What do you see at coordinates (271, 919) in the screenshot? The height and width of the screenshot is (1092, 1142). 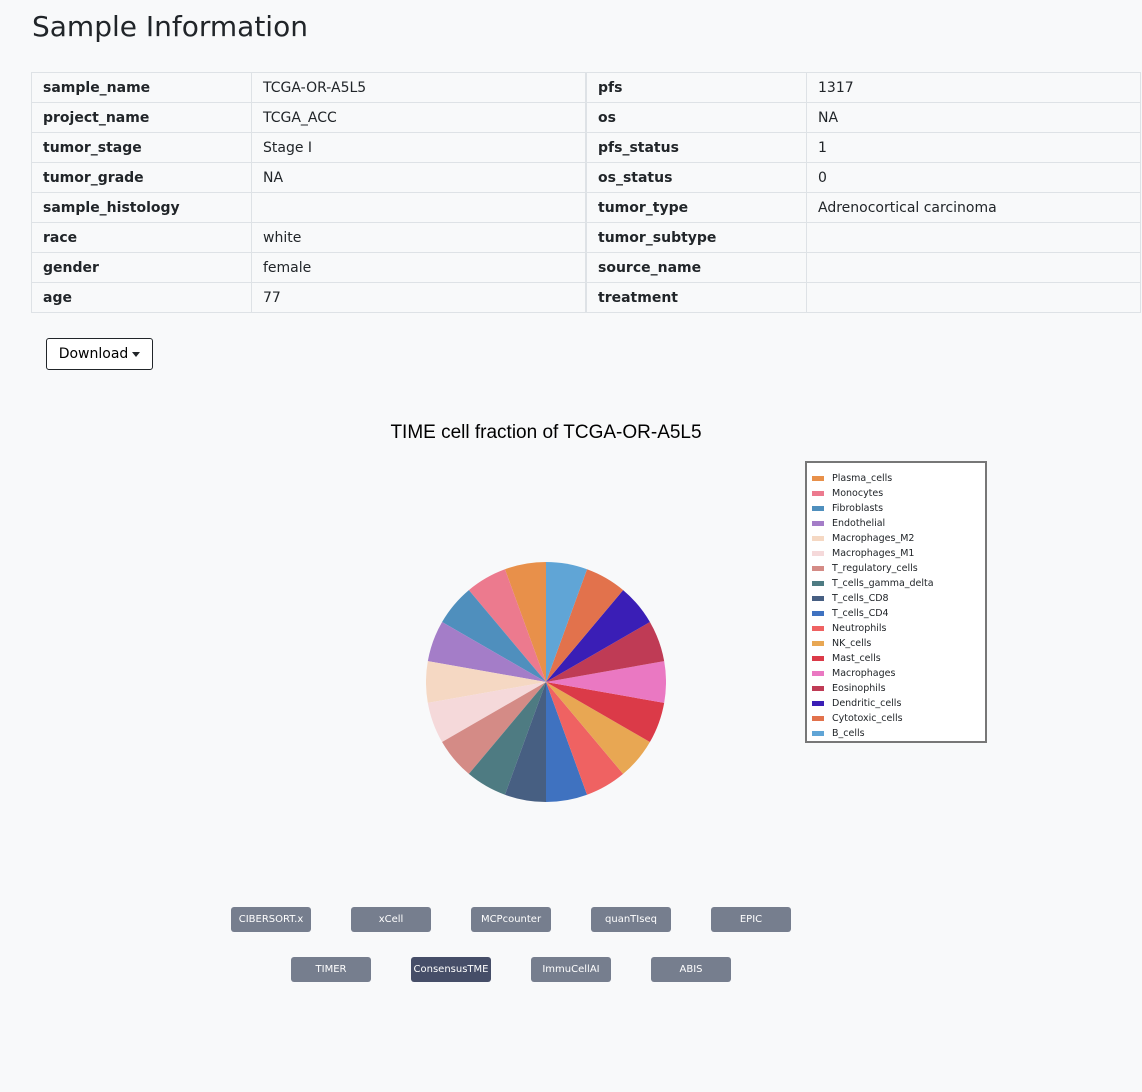 I see `method-button-cibersort-x: CIBERSORT.x` at bounding box center [271, 919].